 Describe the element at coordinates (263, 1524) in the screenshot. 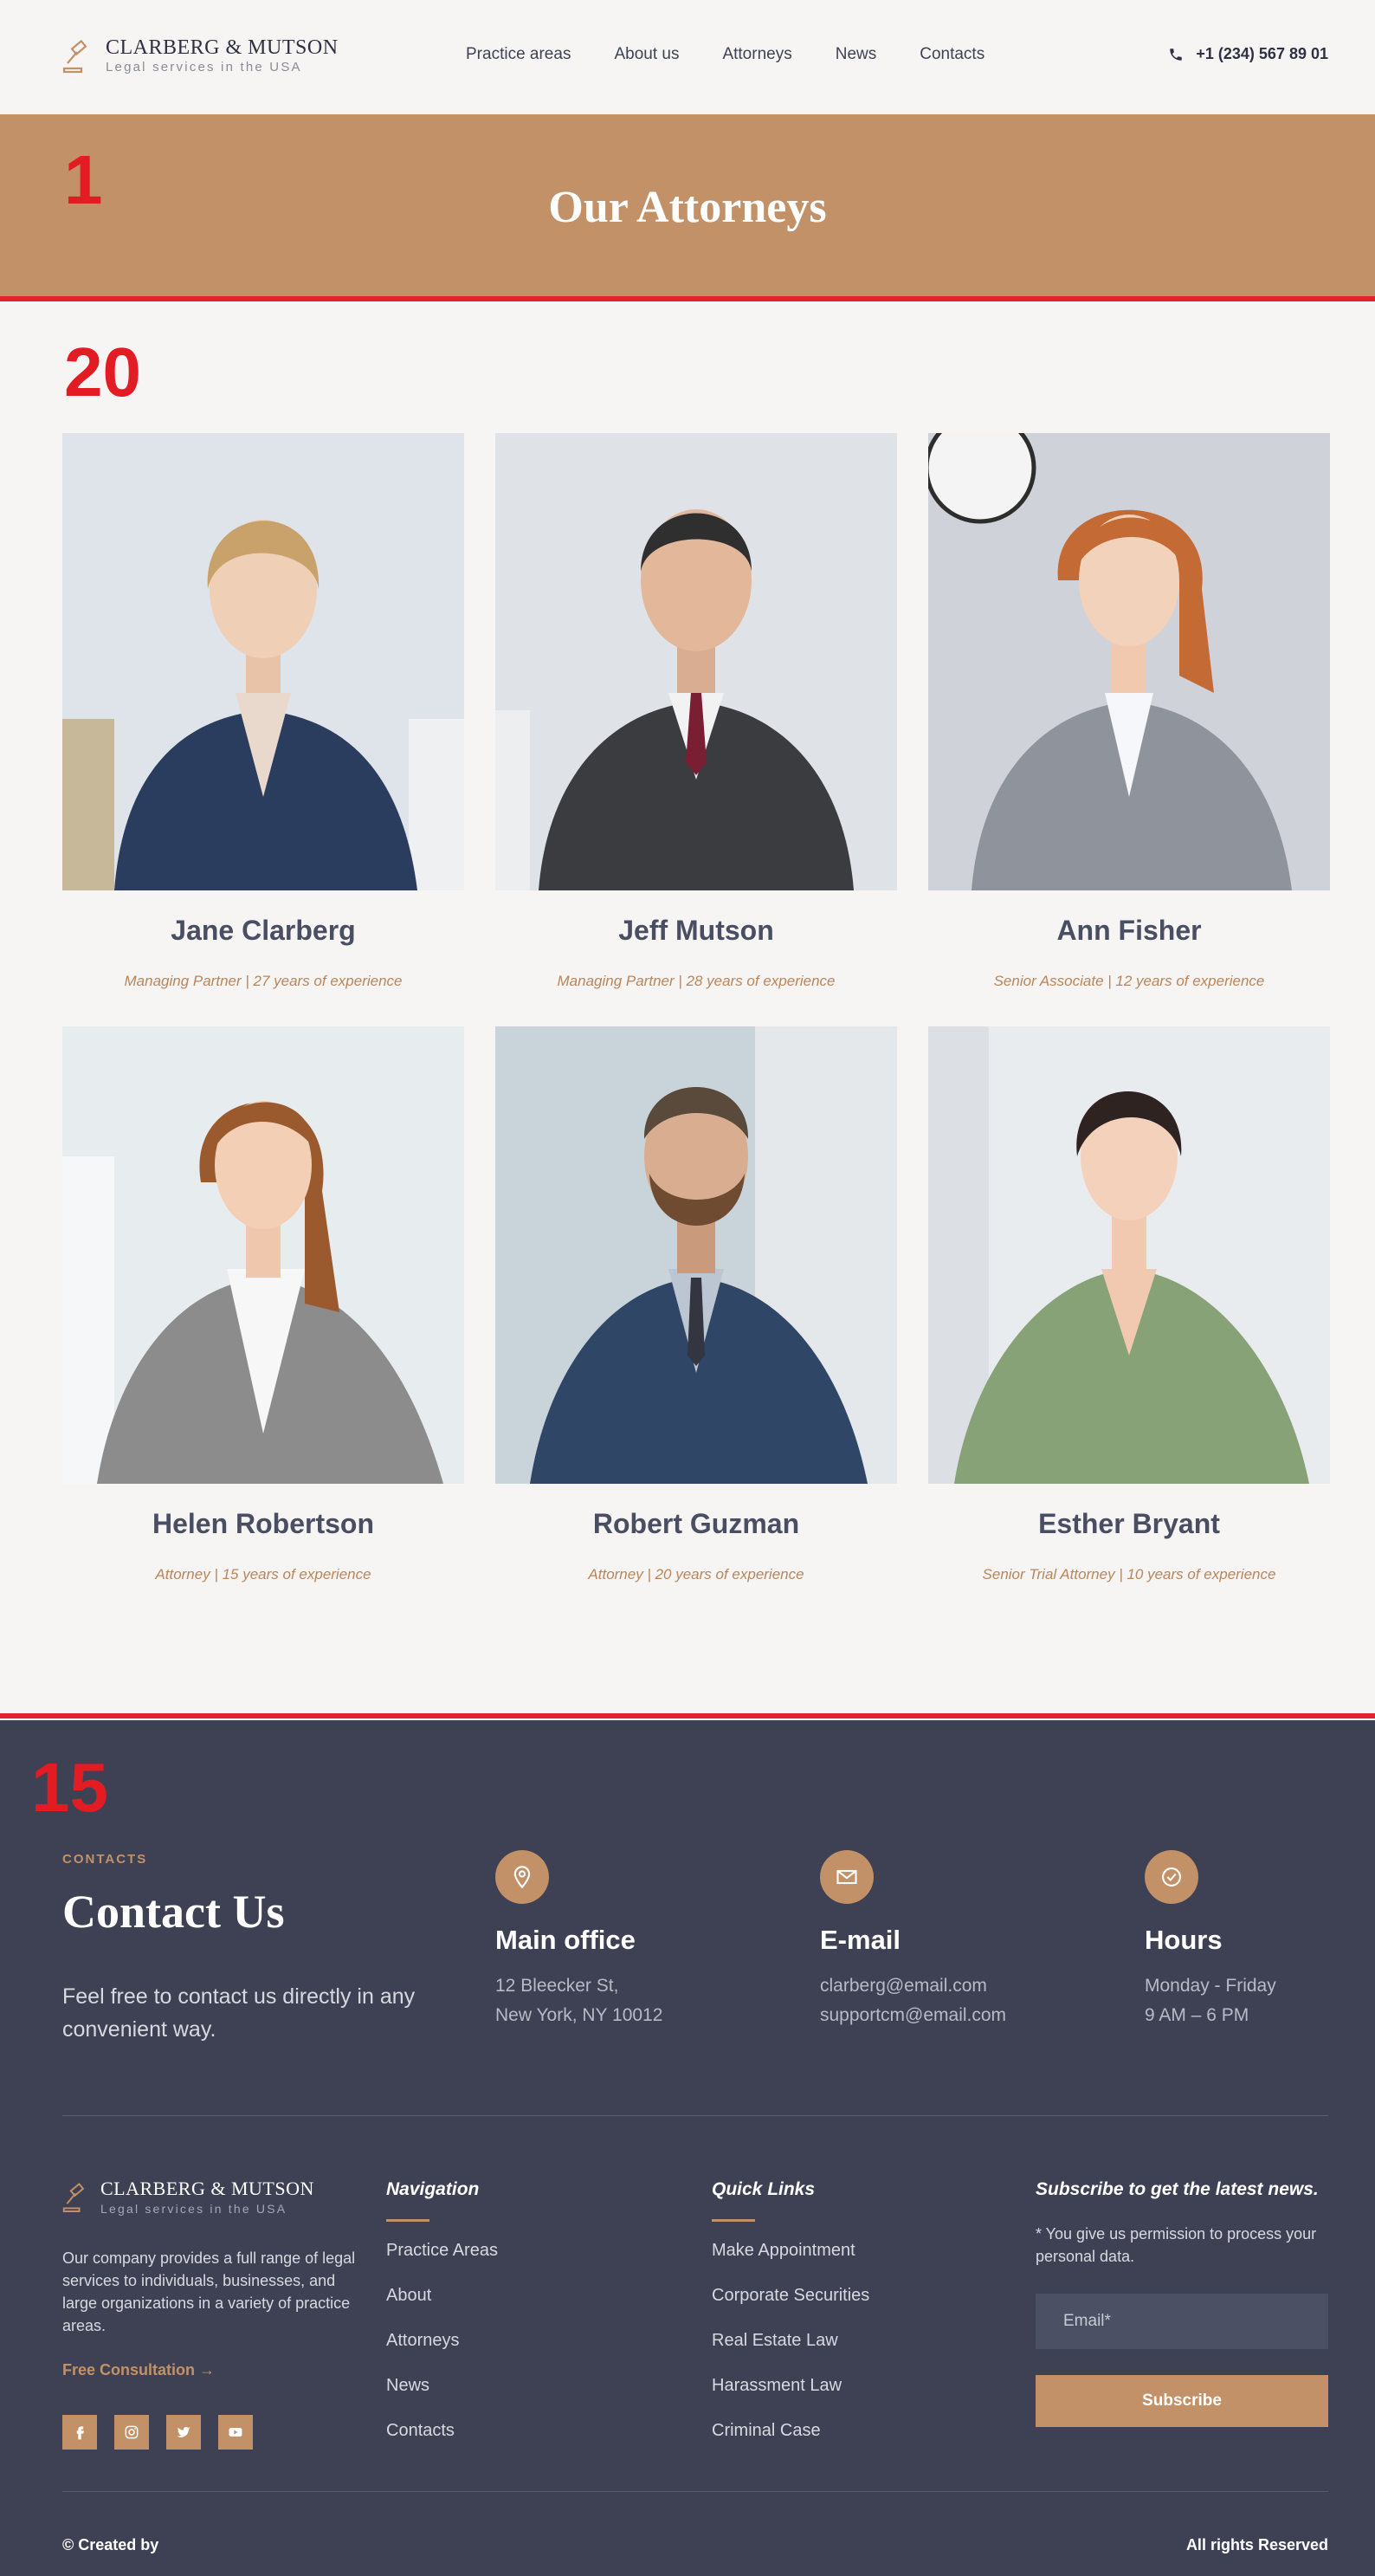

I see `attorney-name: Helen Robertson` at that location.